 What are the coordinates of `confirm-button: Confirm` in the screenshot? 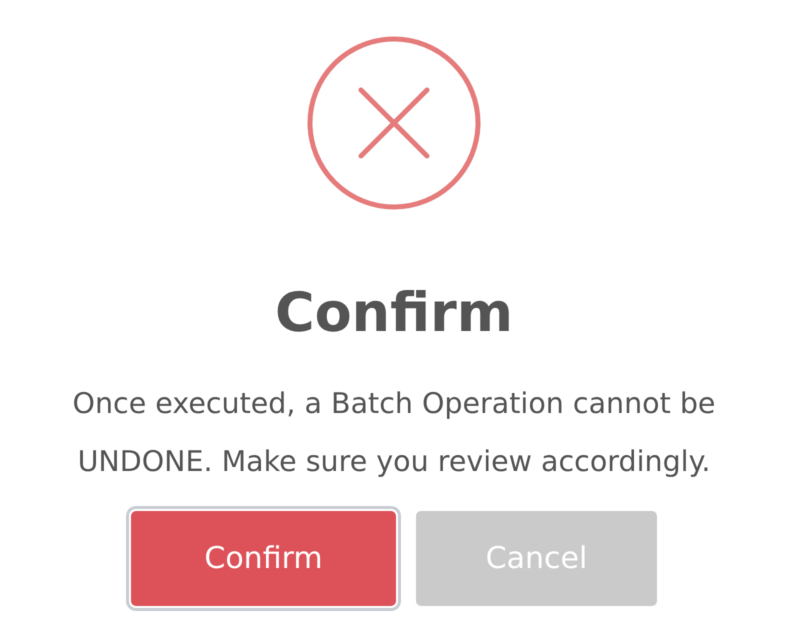 It's located at (263, 558).